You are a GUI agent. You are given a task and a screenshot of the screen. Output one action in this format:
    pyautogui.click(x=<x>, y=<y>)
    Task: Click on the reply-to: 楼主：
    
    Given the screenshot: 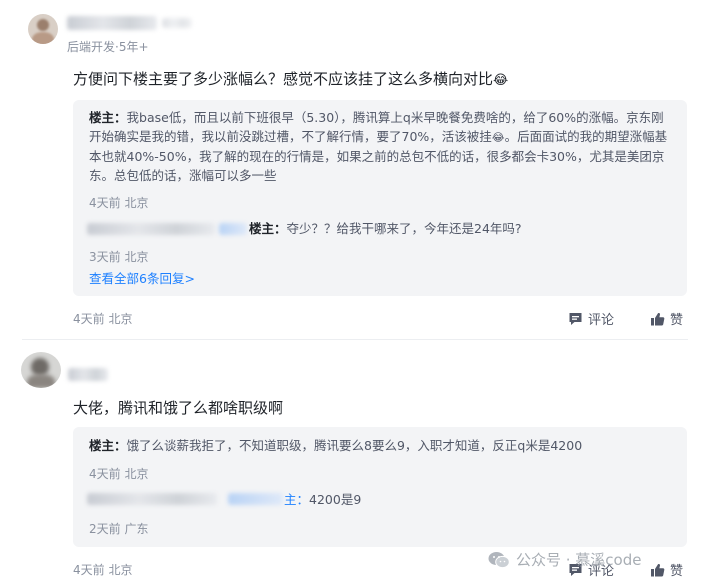 What is the action you would take?
    pyautogui.click(x=268, y=228)
    